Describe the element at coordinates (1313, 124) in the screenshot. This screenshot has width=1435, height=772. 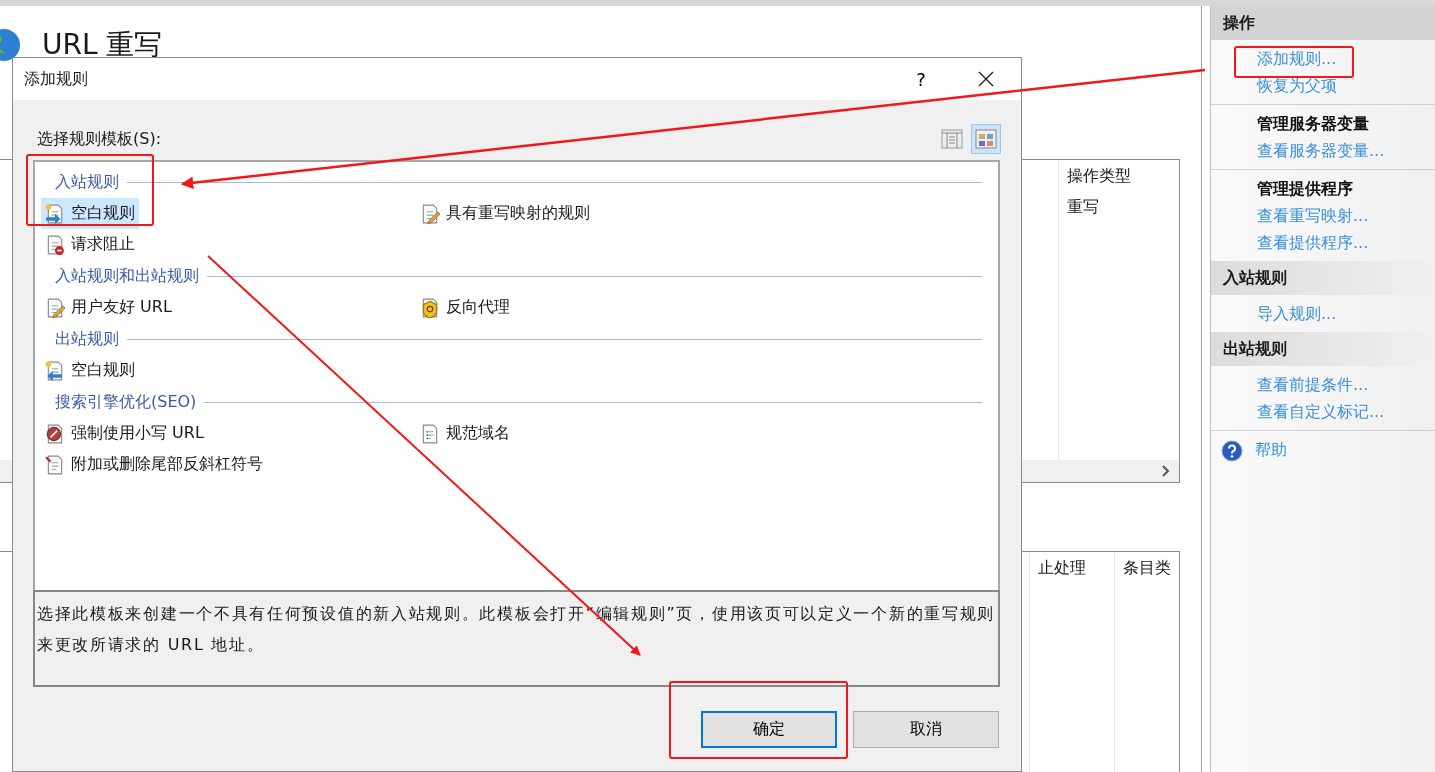
I see `group-heading: 管理服务器变量` at that location.